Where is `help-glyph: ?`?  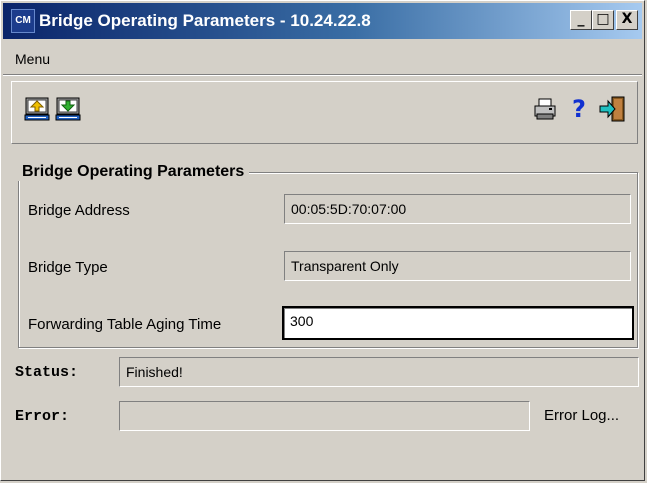 help-glyph: ? is located at coordinates (579, 109).